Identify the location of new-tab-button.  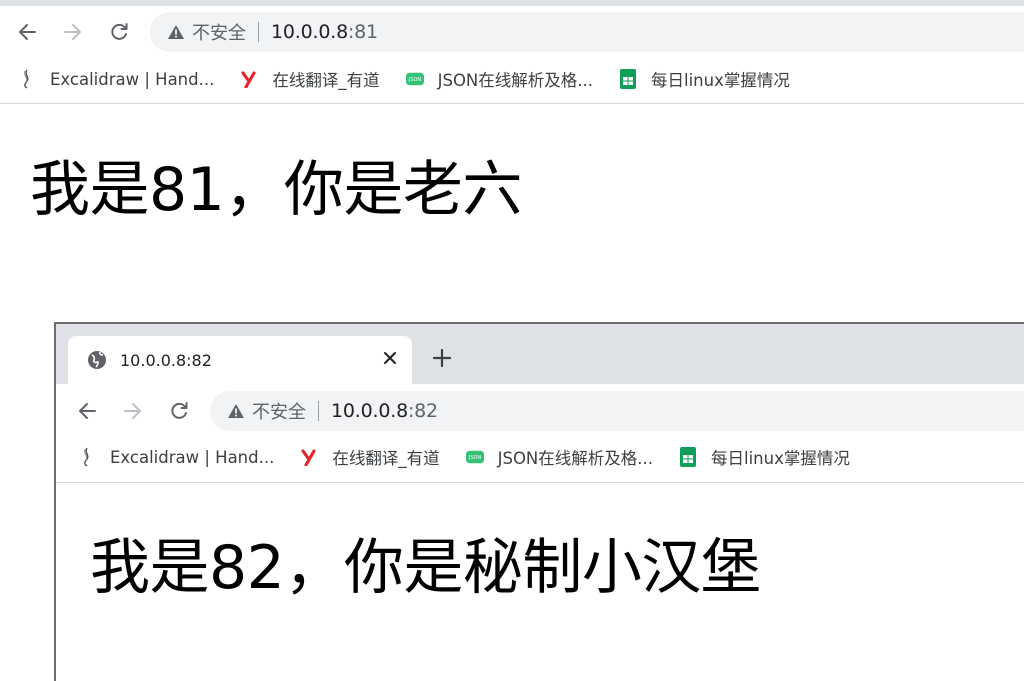
(442, 360).